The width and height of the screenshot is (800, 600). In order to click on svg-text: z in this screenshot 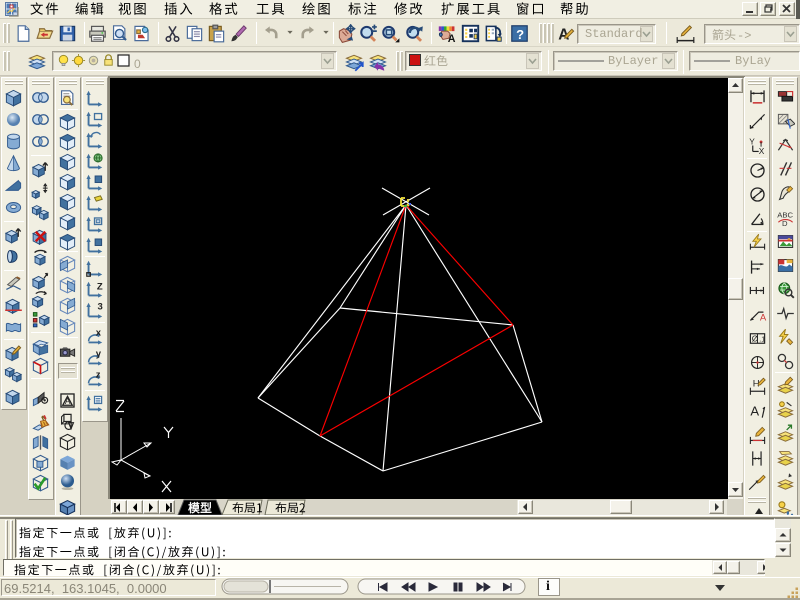, I will do `click(98, 374)`.